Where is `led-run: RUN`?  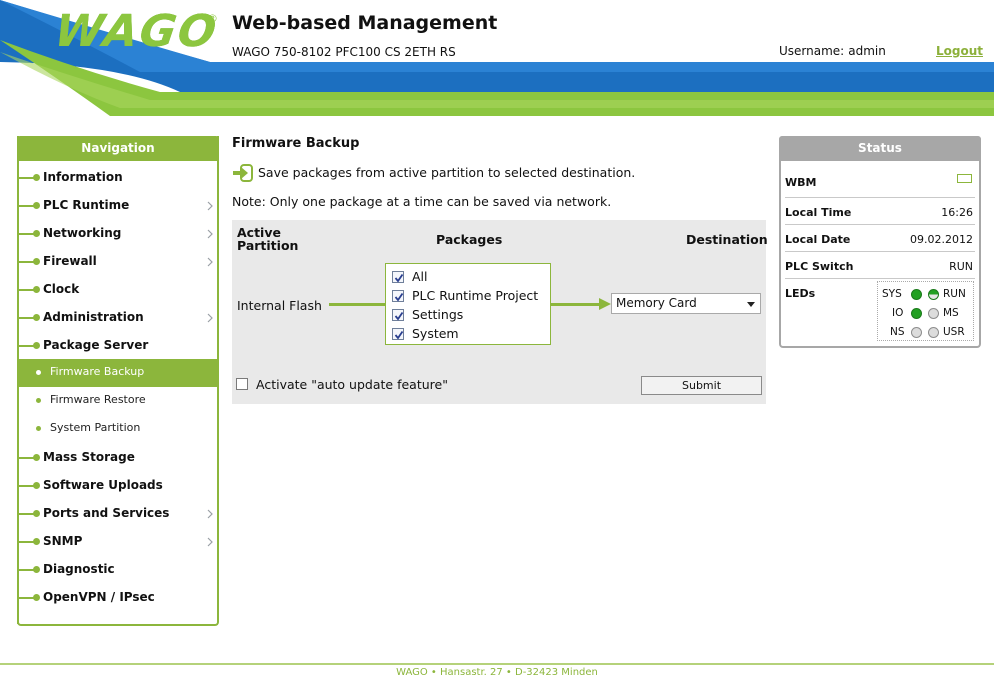
led-run: RUN is located at coordinates (947, 294).